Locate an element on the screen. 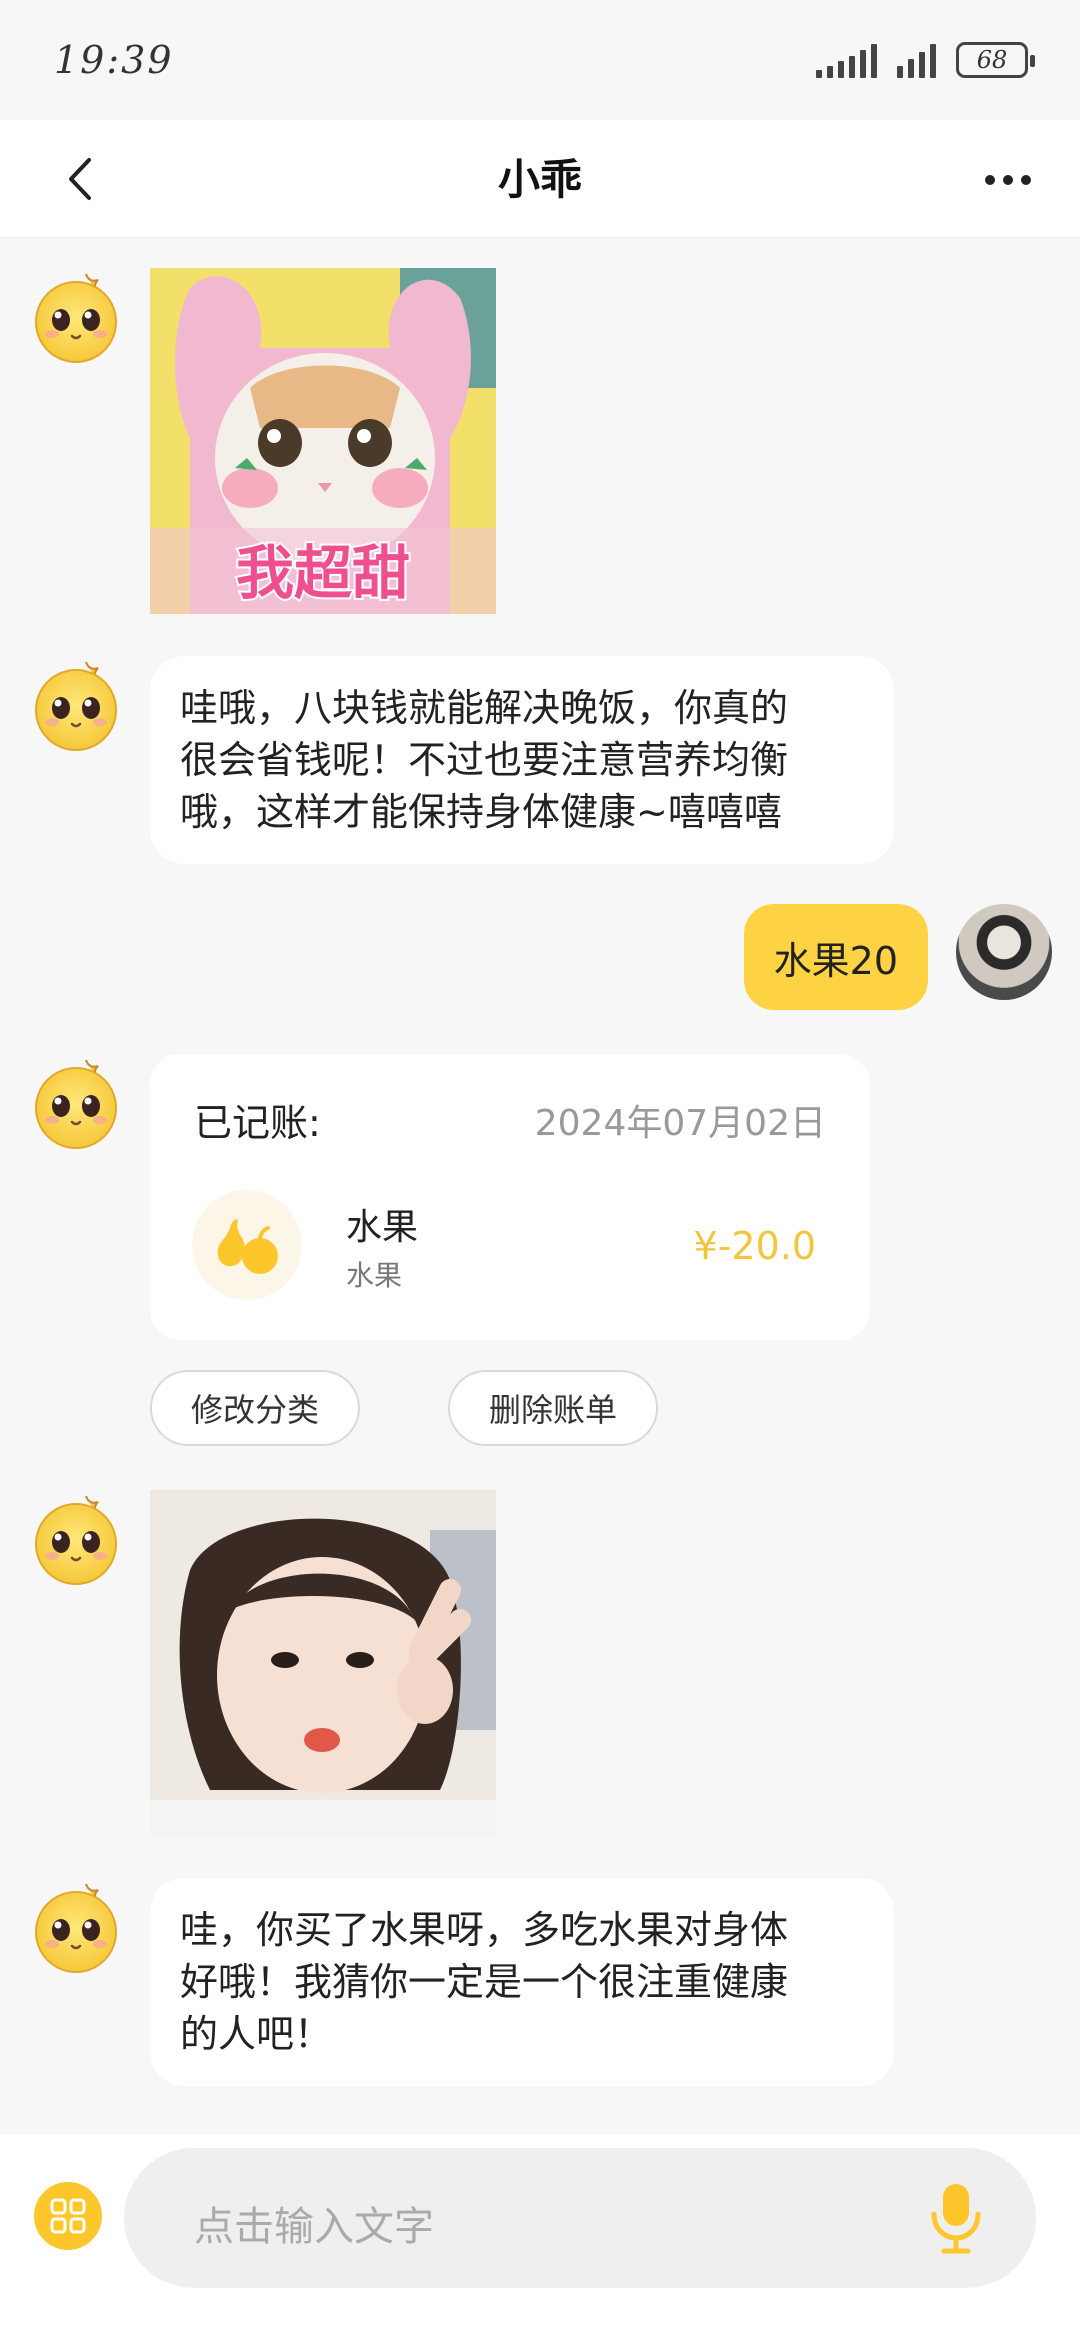  signal-icon is located at coordinates (846, 60).